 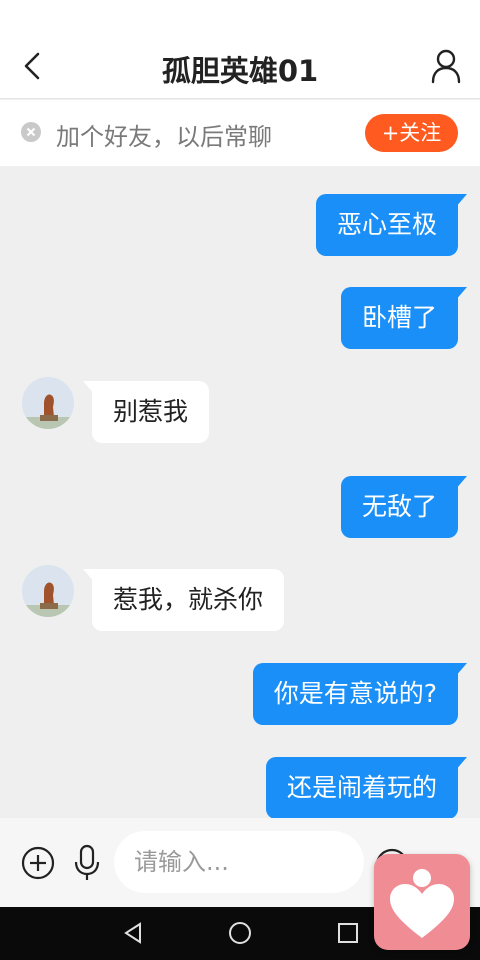 What do you see at coordinates (87, 863) in the screenshot?
I see `microphone-icon` at bounding box center [87, 863].